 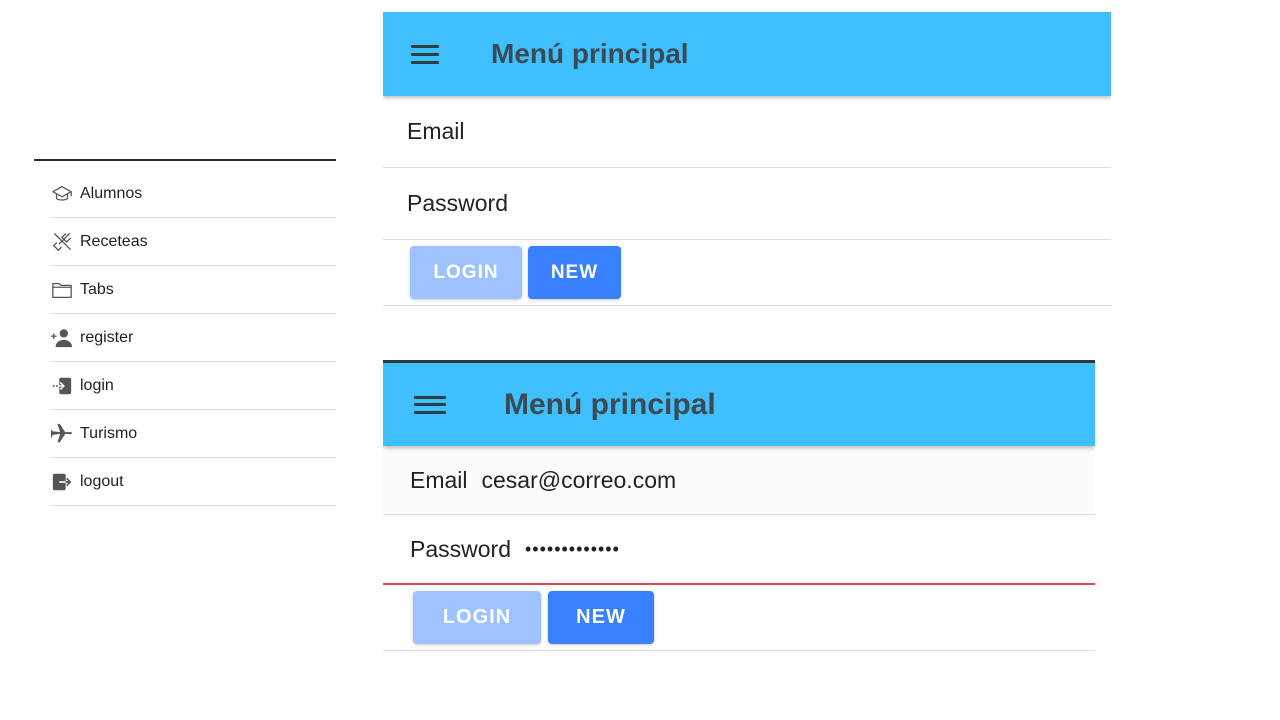 I want to click on password-field: Password •••••••••••••, so click(x=739, y=550).